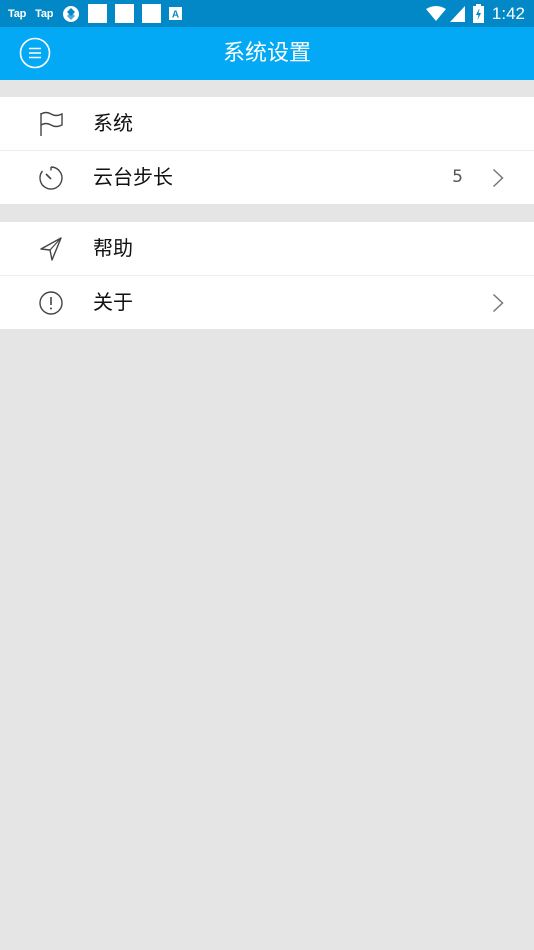  I want to click on cell-signal-icon, so click(457, 13).